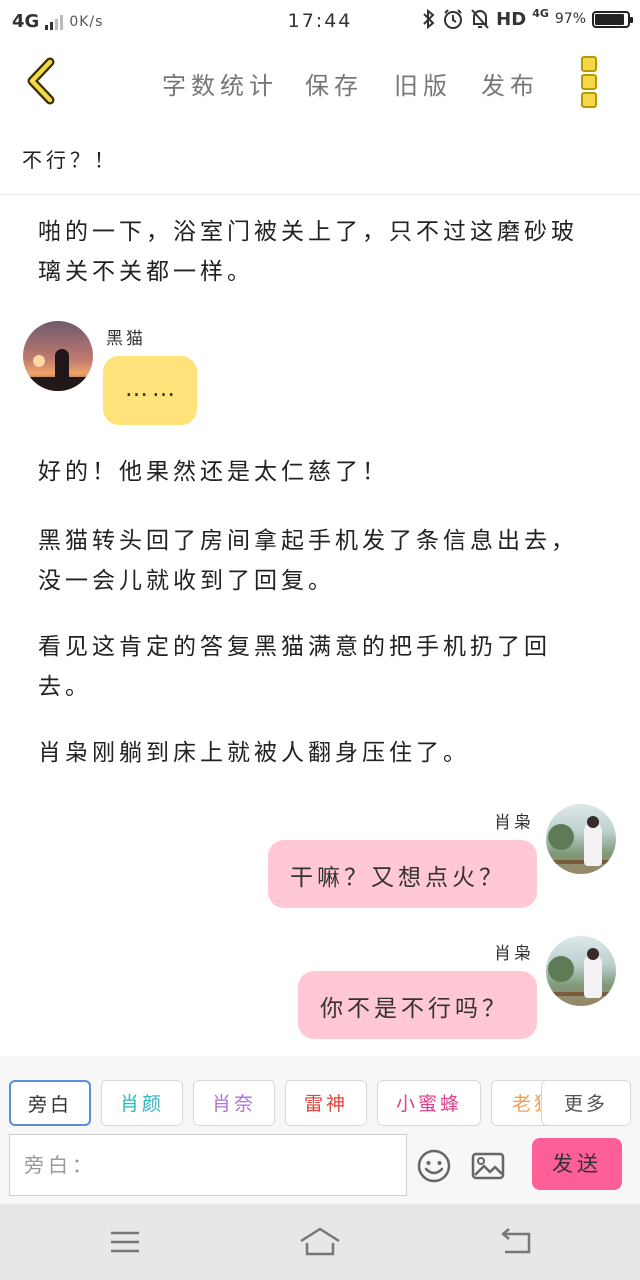 This screenshot has width=640, height=1280. Describe the element at coordinates (70, 160) in the screenshot. I see `chapter-title: 不行？！` at that location.